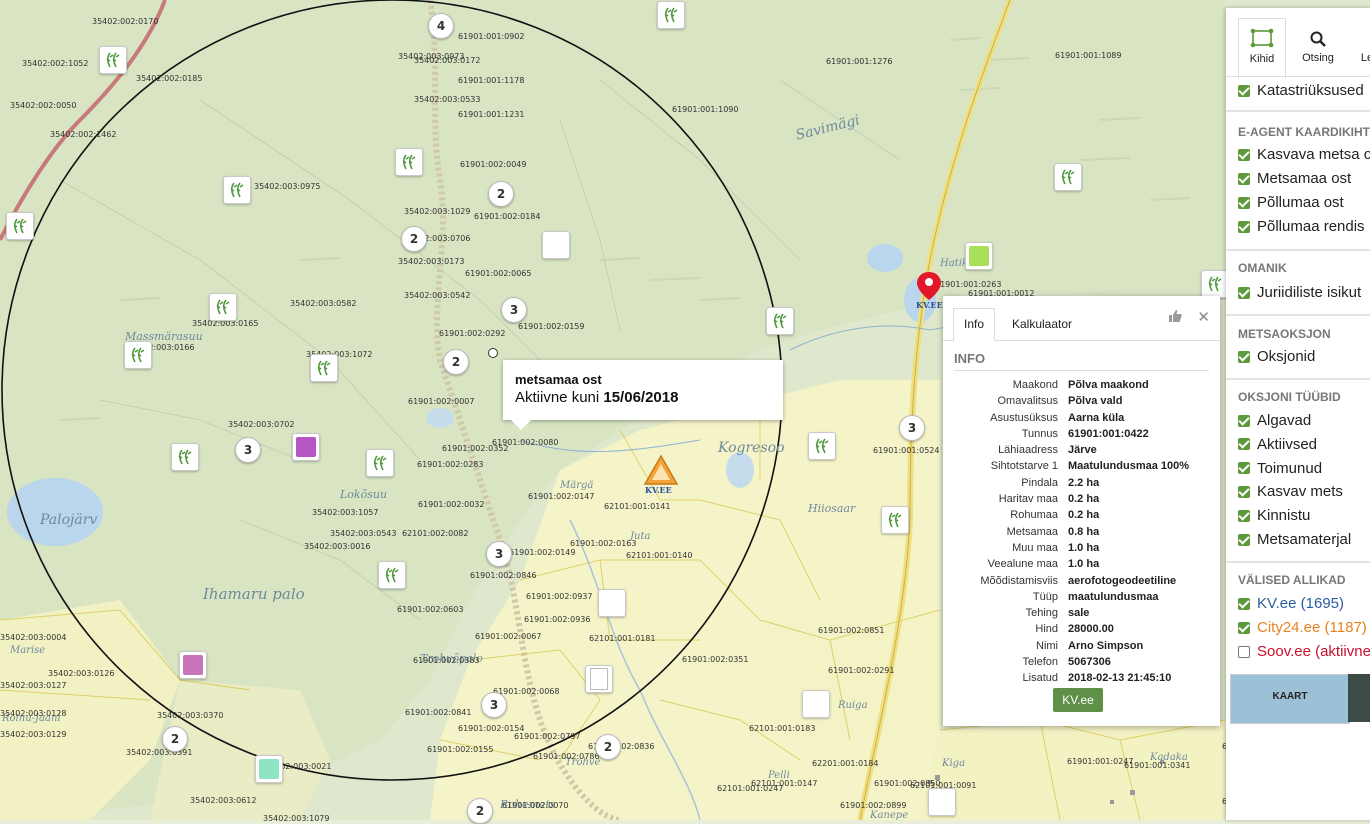 This screenshot has height=824, width=1370. I want to click on basemap-thumbnail: KAART, so click(1290, 699).